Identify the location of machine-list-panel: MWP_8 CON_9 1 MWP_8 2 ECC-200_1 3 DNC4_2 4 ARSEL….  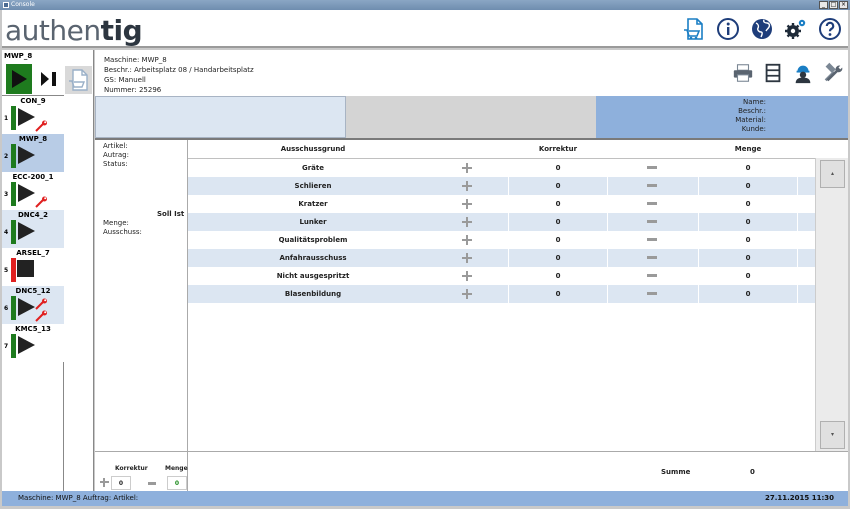
(33, 270).